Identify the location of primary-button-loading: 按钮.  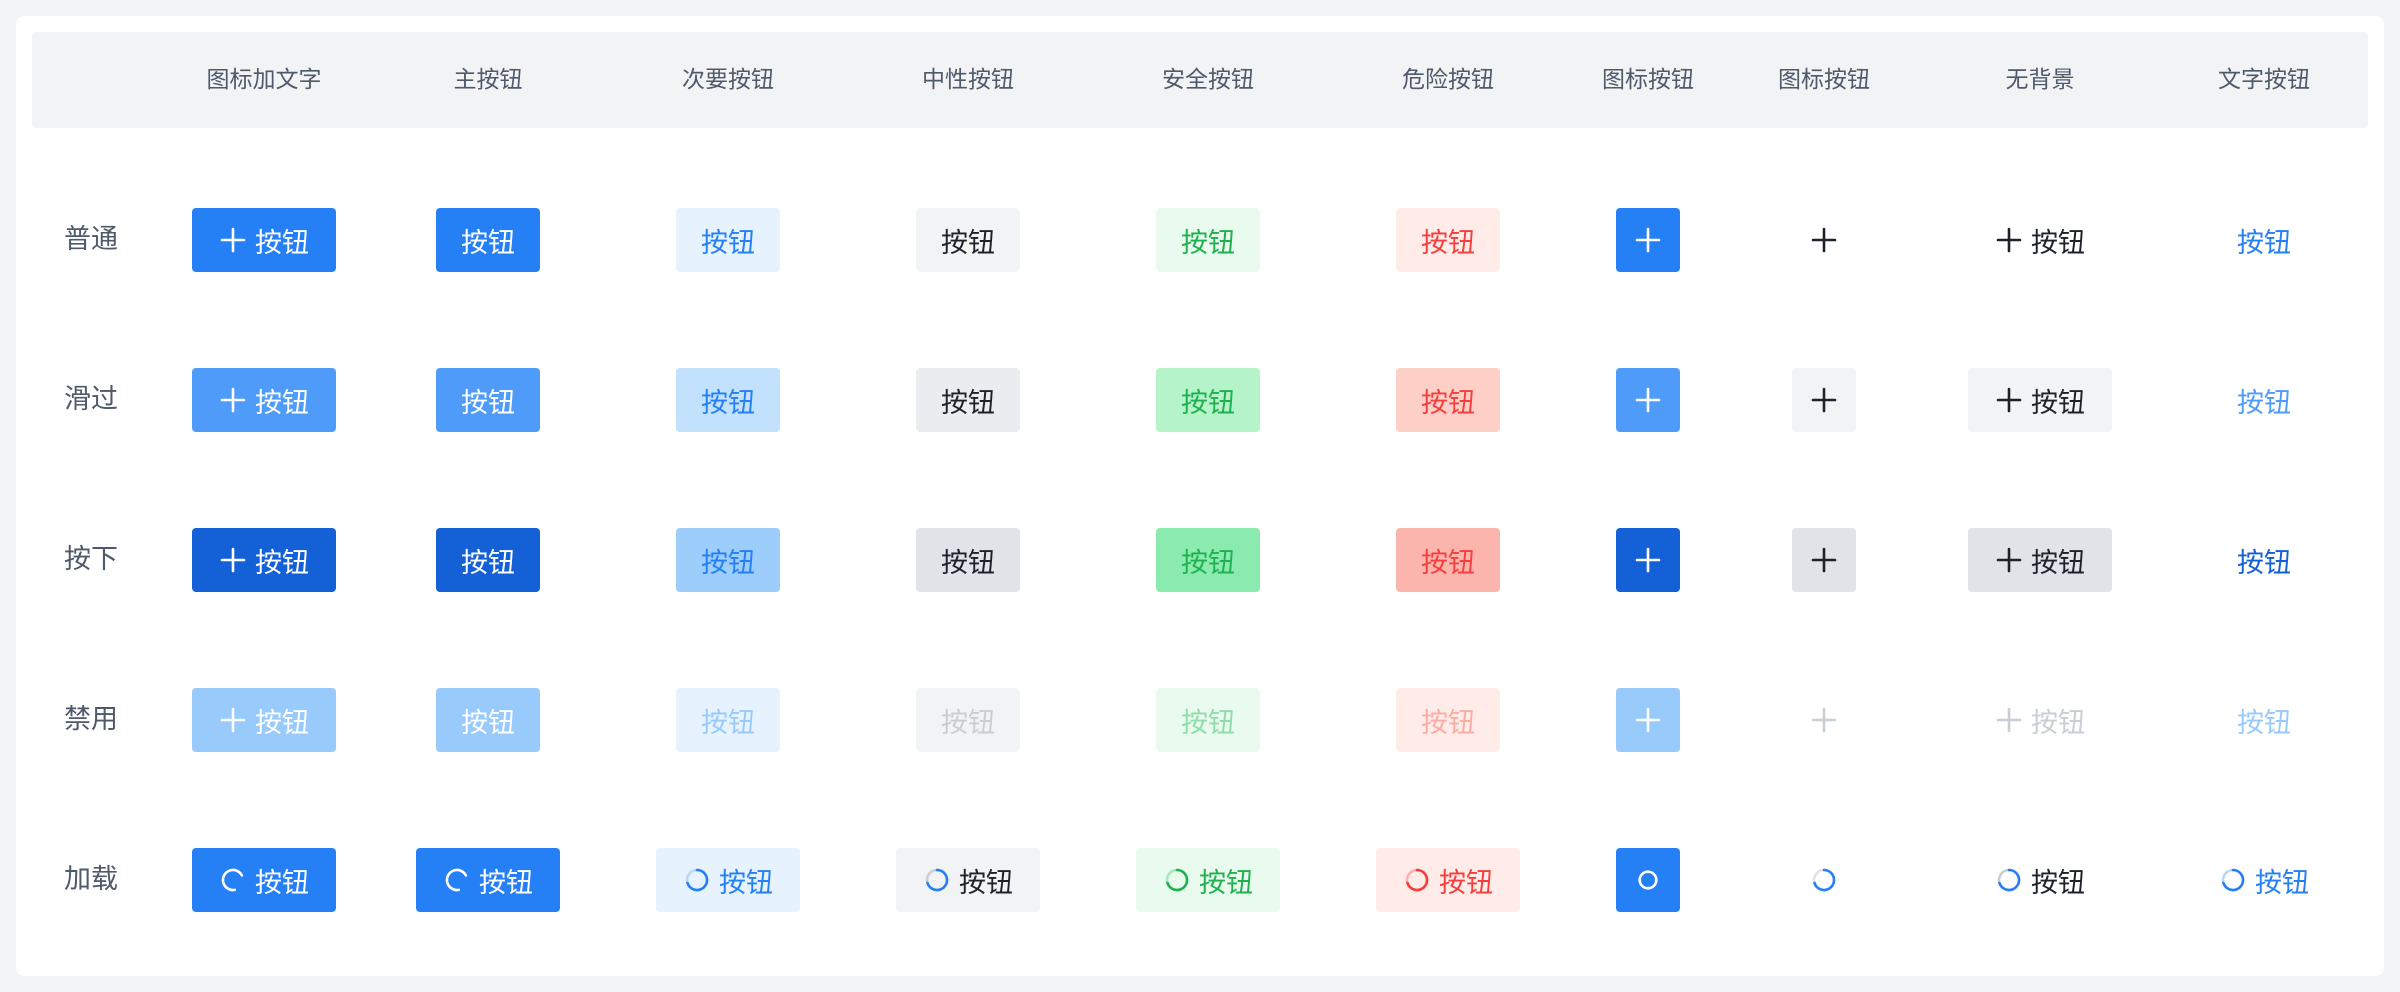
(488, 880).